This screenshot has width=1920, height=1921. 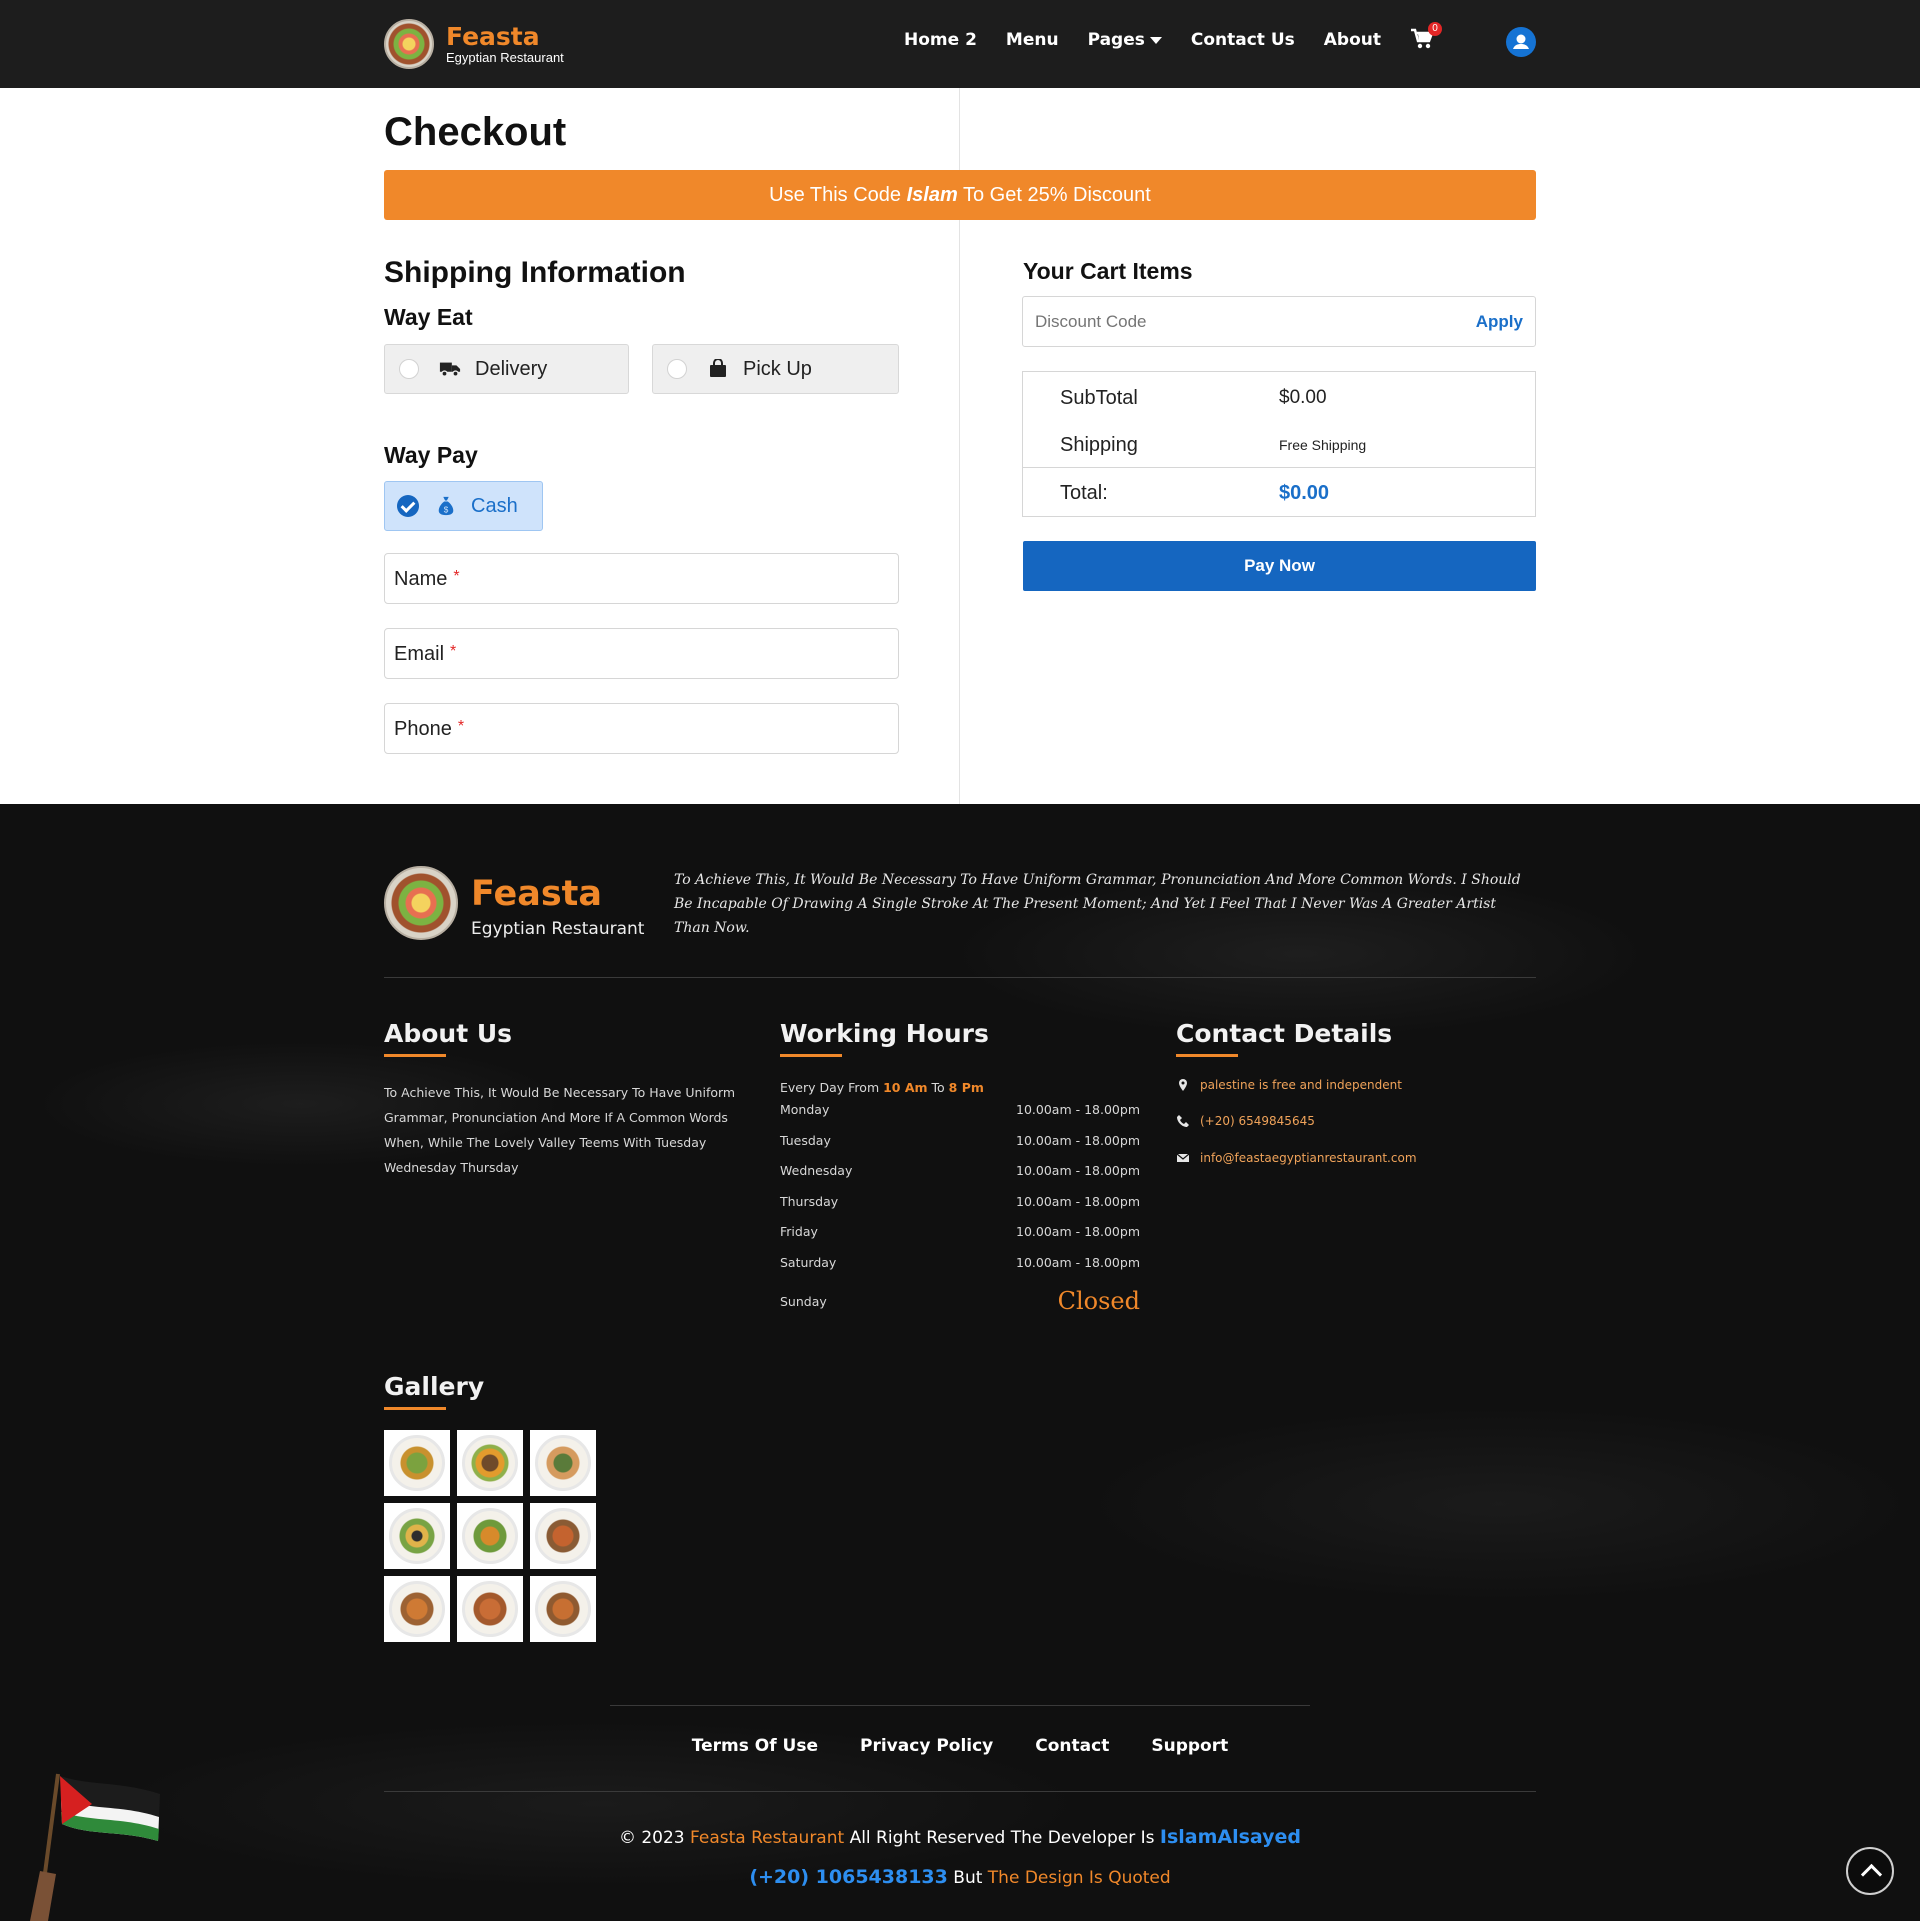 What do you see at coordinates (1279, 566) in the screenshot?
I see `pay-now-button: Pay Now` at bounding box center [1279, 566].